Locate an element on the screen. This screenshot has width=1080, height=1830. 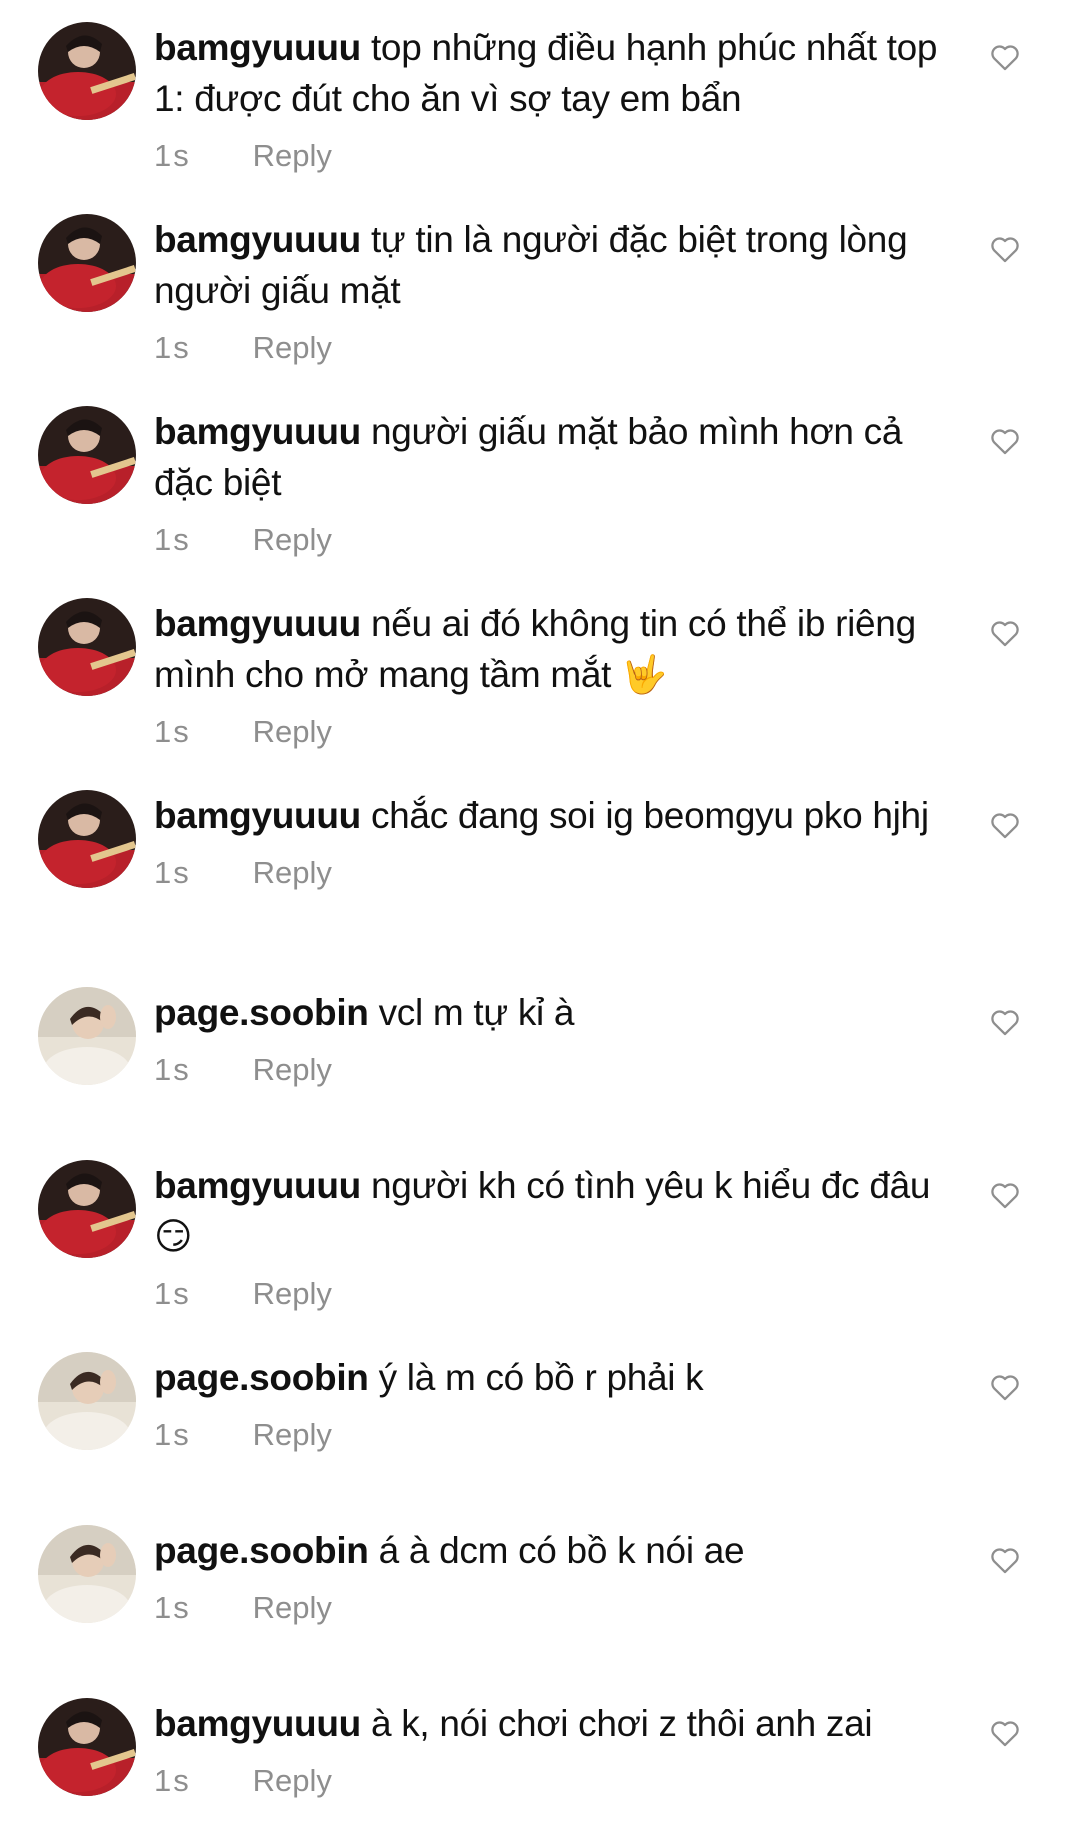
comment-text: ý là m có bồ r phải k is located at coordinates (541, 1377).